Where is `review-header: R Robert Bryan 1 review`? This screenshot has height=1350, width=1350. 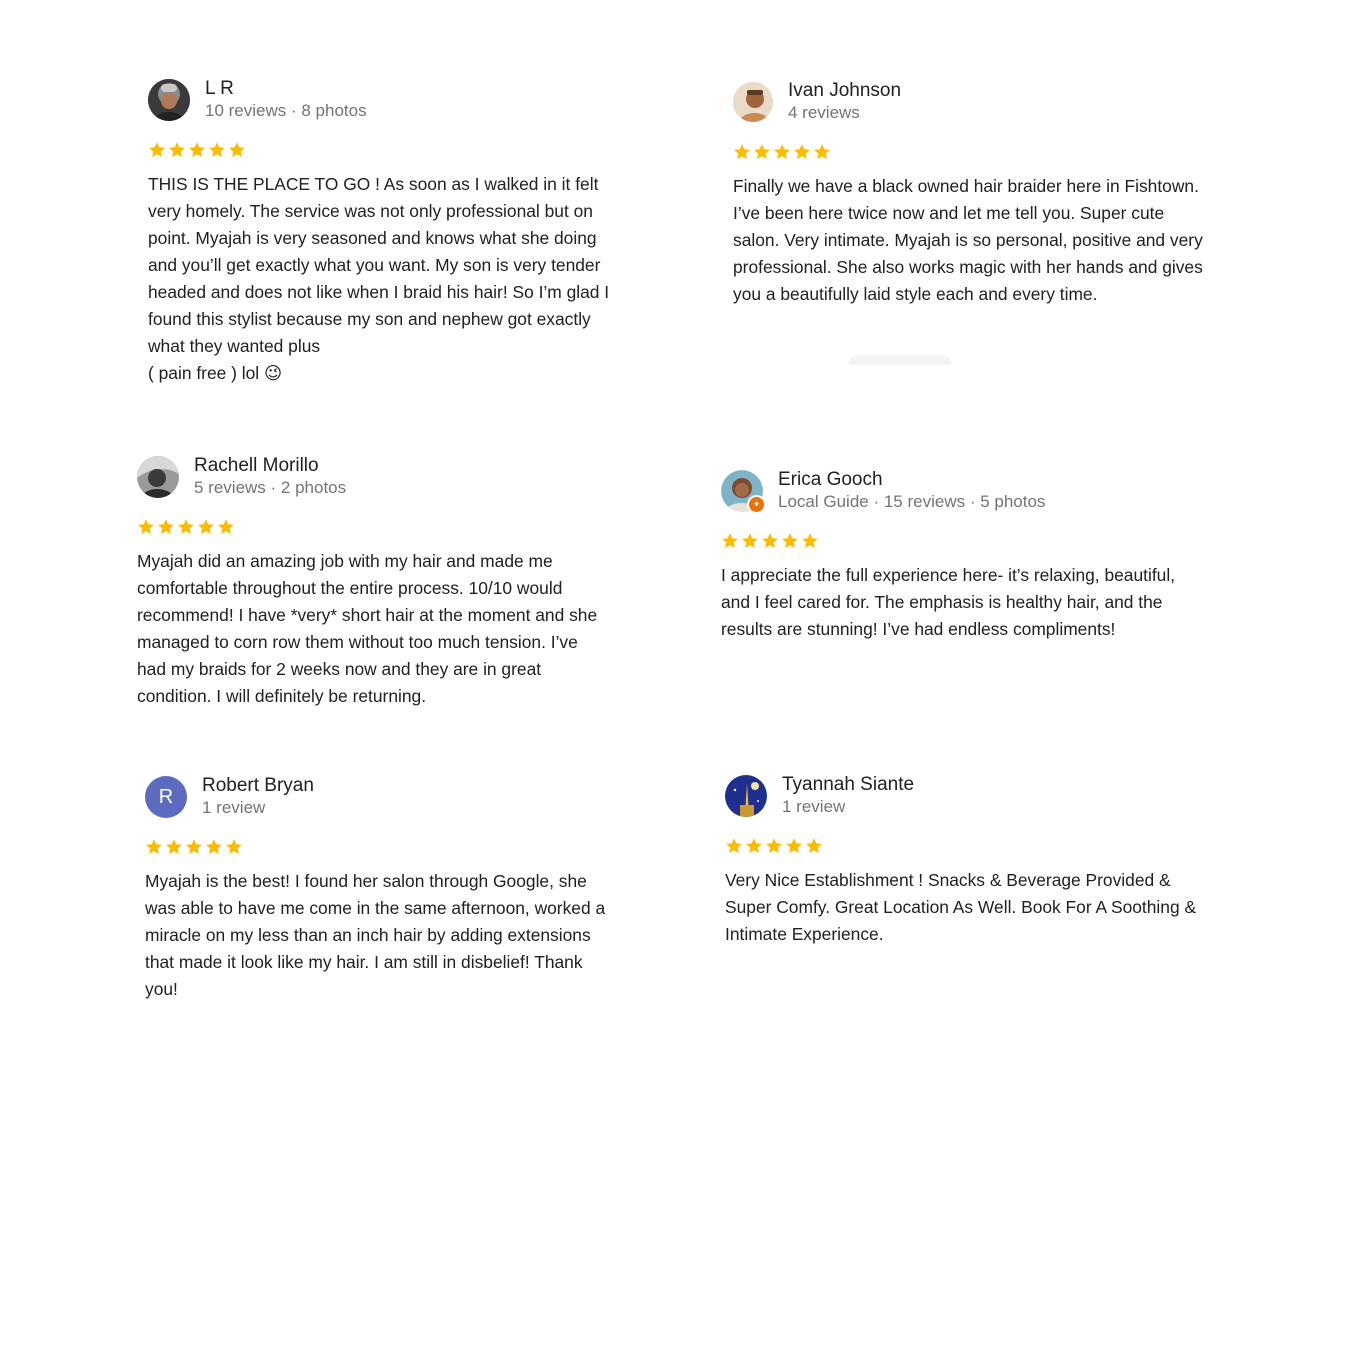 review-header: R Robert Bryan 1 review is located at coordinates (380, 797).